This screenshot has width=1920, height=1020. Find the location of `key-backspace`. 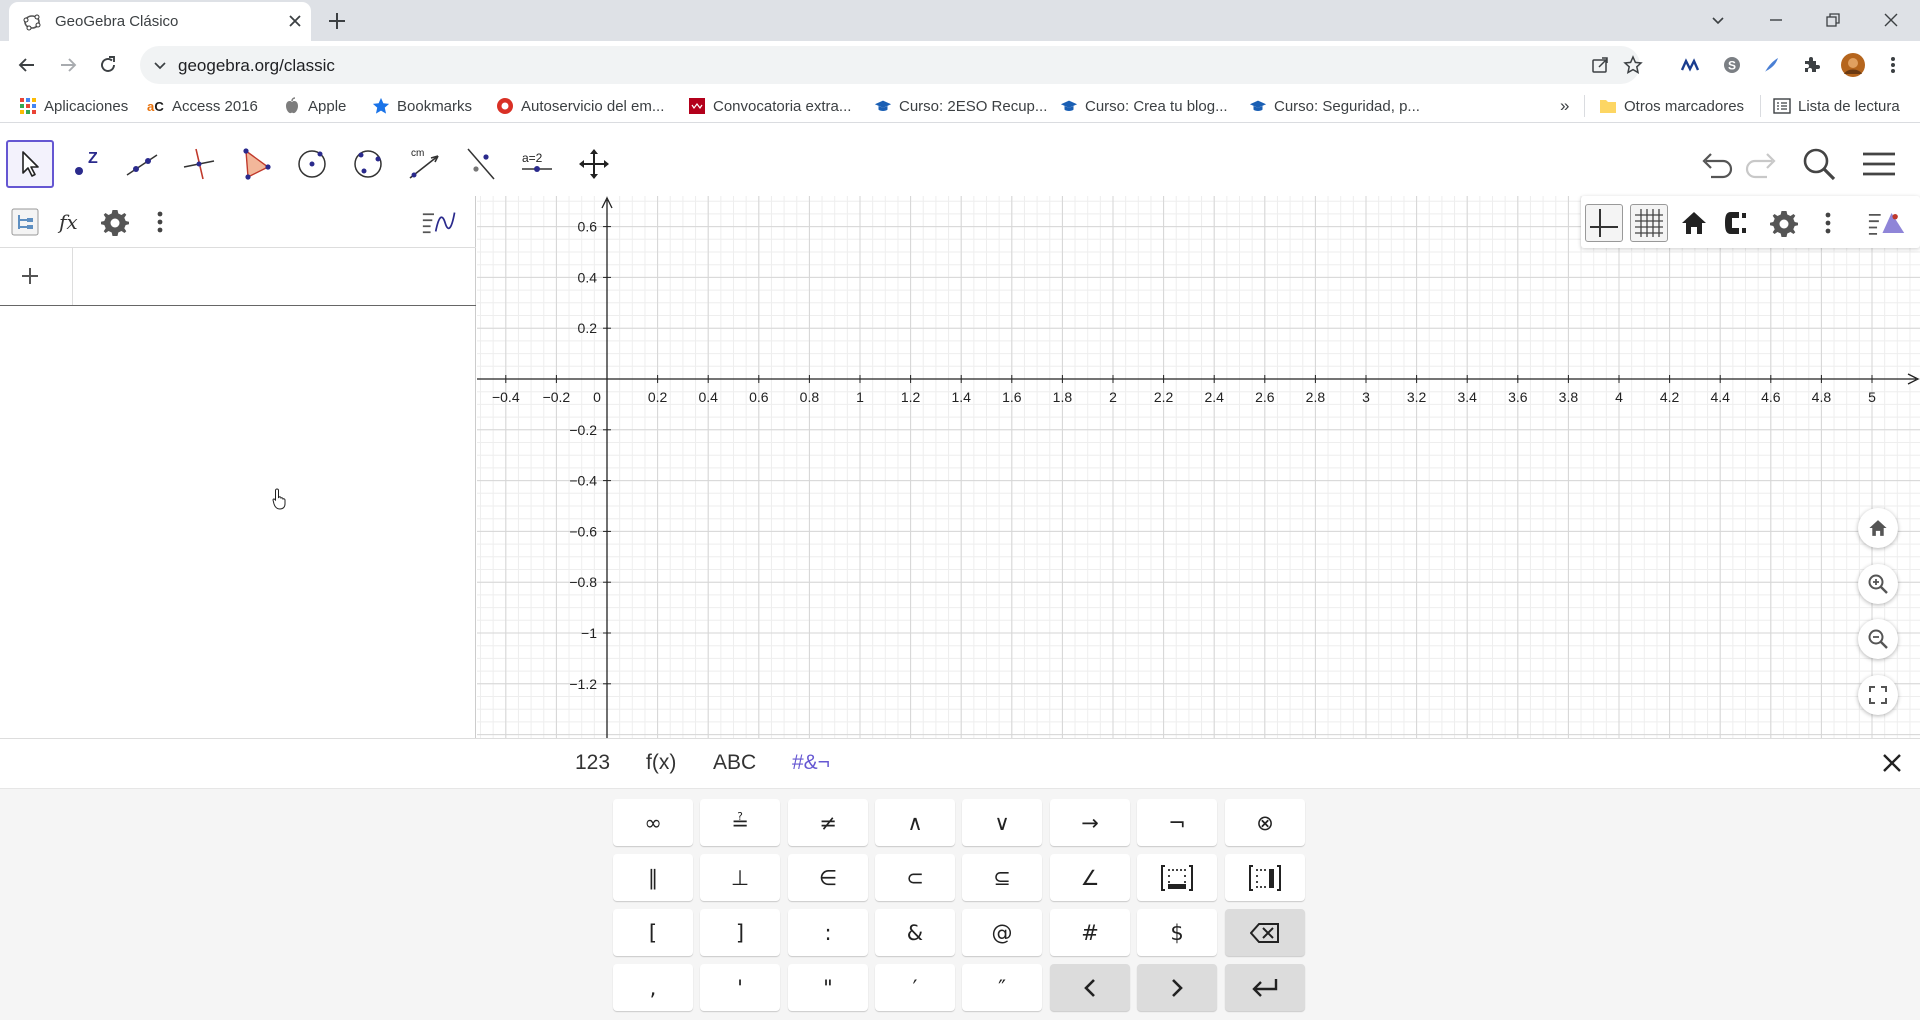

key-backspace is located at coordinates (1265, 932).